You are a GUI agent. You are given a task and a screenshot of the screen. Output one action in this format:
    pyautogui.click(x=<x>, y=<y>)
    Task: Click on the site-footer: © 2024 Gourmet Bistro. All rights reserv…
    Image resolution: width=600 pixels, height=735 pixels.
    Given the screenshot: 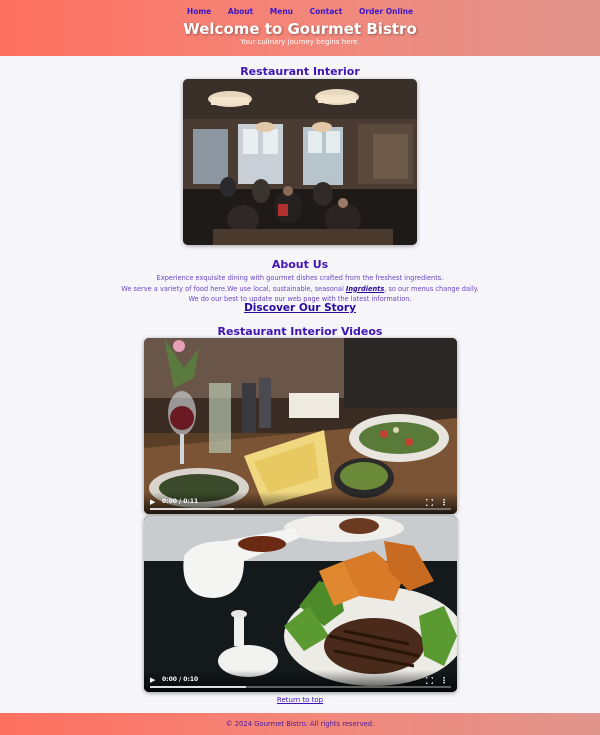 What is the action you would take?
    pyautogui.click(x=300, y=724)
    